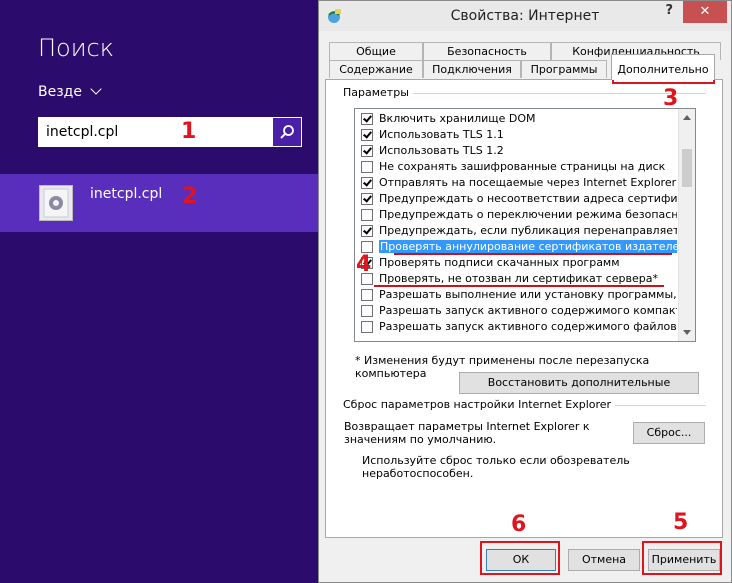 Image resolution: width=732 pixels, height=583 pixels. What do you see at coordinates (378, 92) in the screenshot?
I see `params-label: Параметры` at bounding box center [378, 92].